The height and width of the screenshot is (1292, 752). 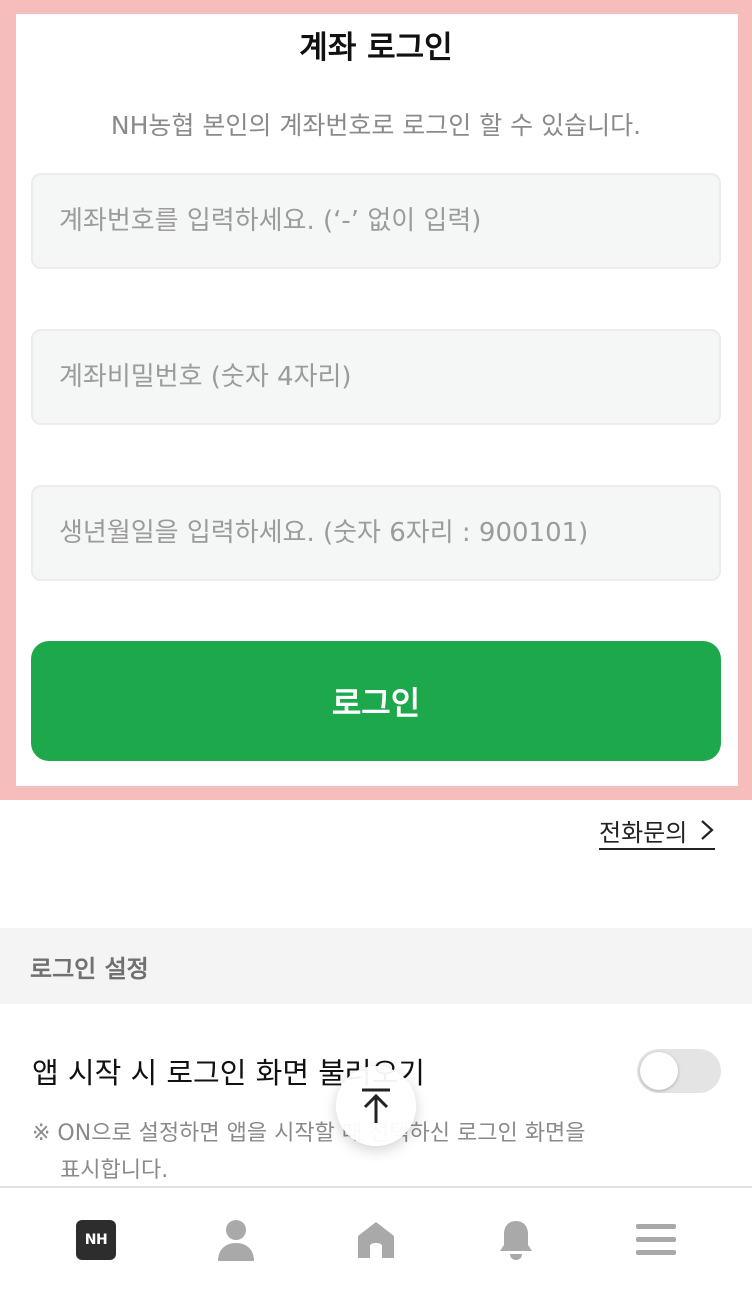 What do you see at coordinates (114, 1170) in the screenshot?
I see `note-line-2: 표시합니다.` at bounding box center [114, 1170].